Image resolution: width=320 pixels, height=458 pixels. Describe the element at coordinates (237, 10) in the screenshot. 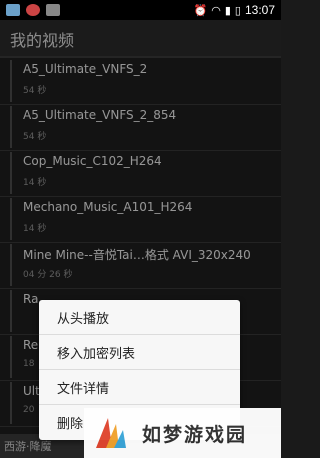

I see `battery-icon: ▯` at that location.